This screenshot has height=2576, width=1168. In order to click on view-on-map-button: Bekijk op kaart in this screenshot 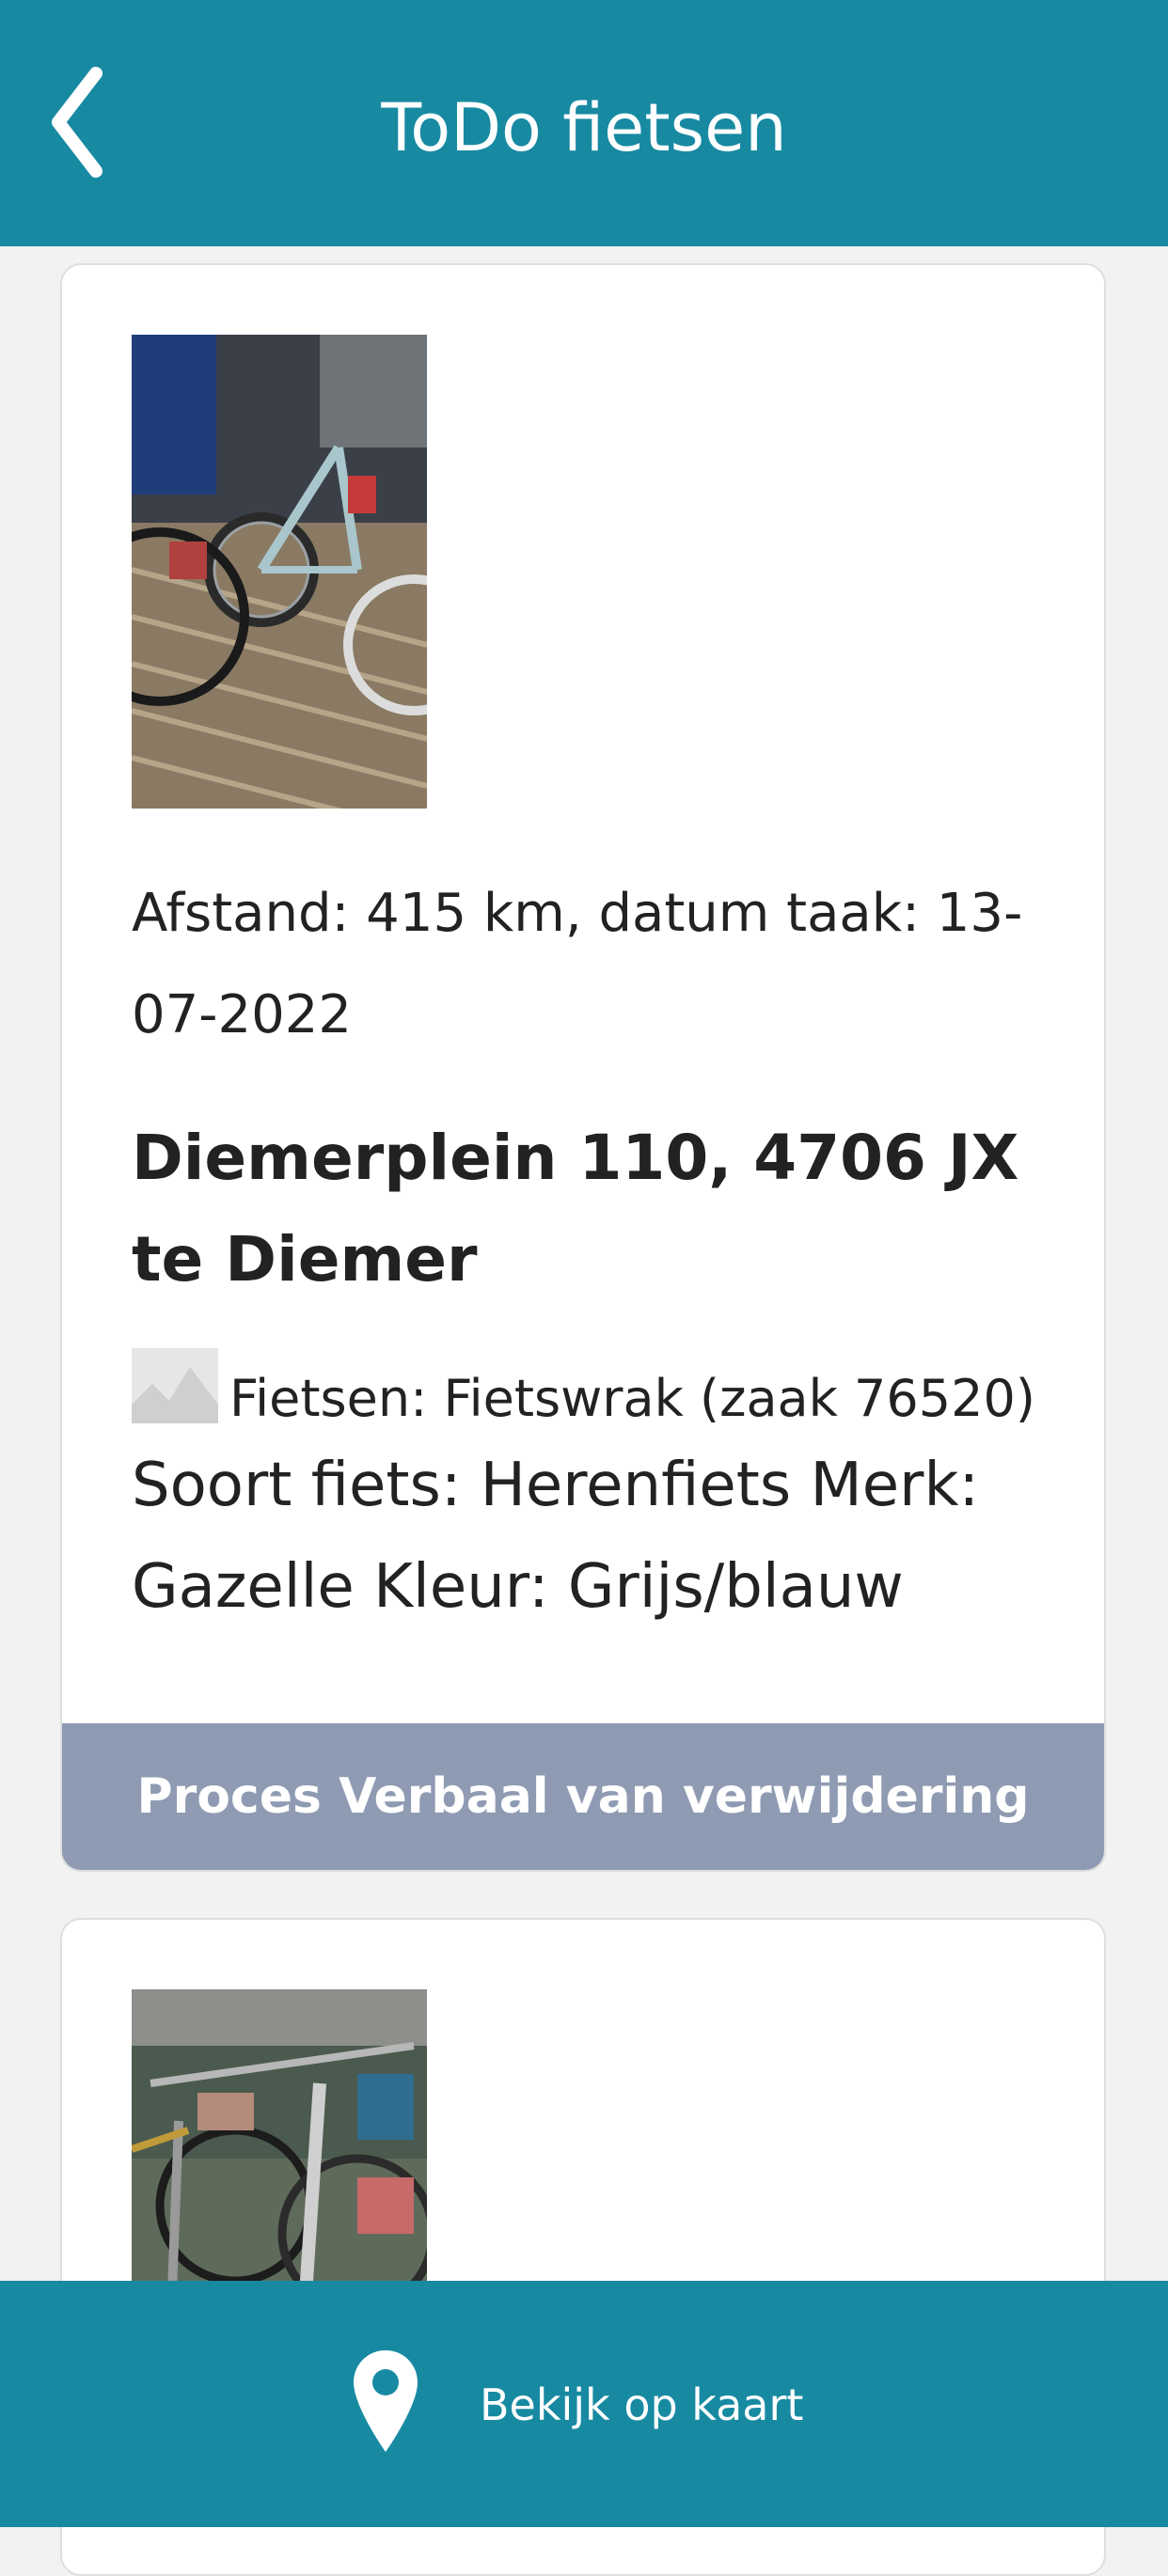, I will do `click(592, 2403)`.